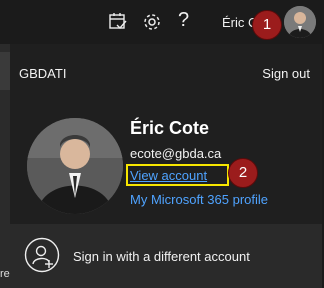 This screenshot has height=288, width=324. Describe the element at coordinates (183, 20) in the screenshot. I see `help-button: ?` at that location.